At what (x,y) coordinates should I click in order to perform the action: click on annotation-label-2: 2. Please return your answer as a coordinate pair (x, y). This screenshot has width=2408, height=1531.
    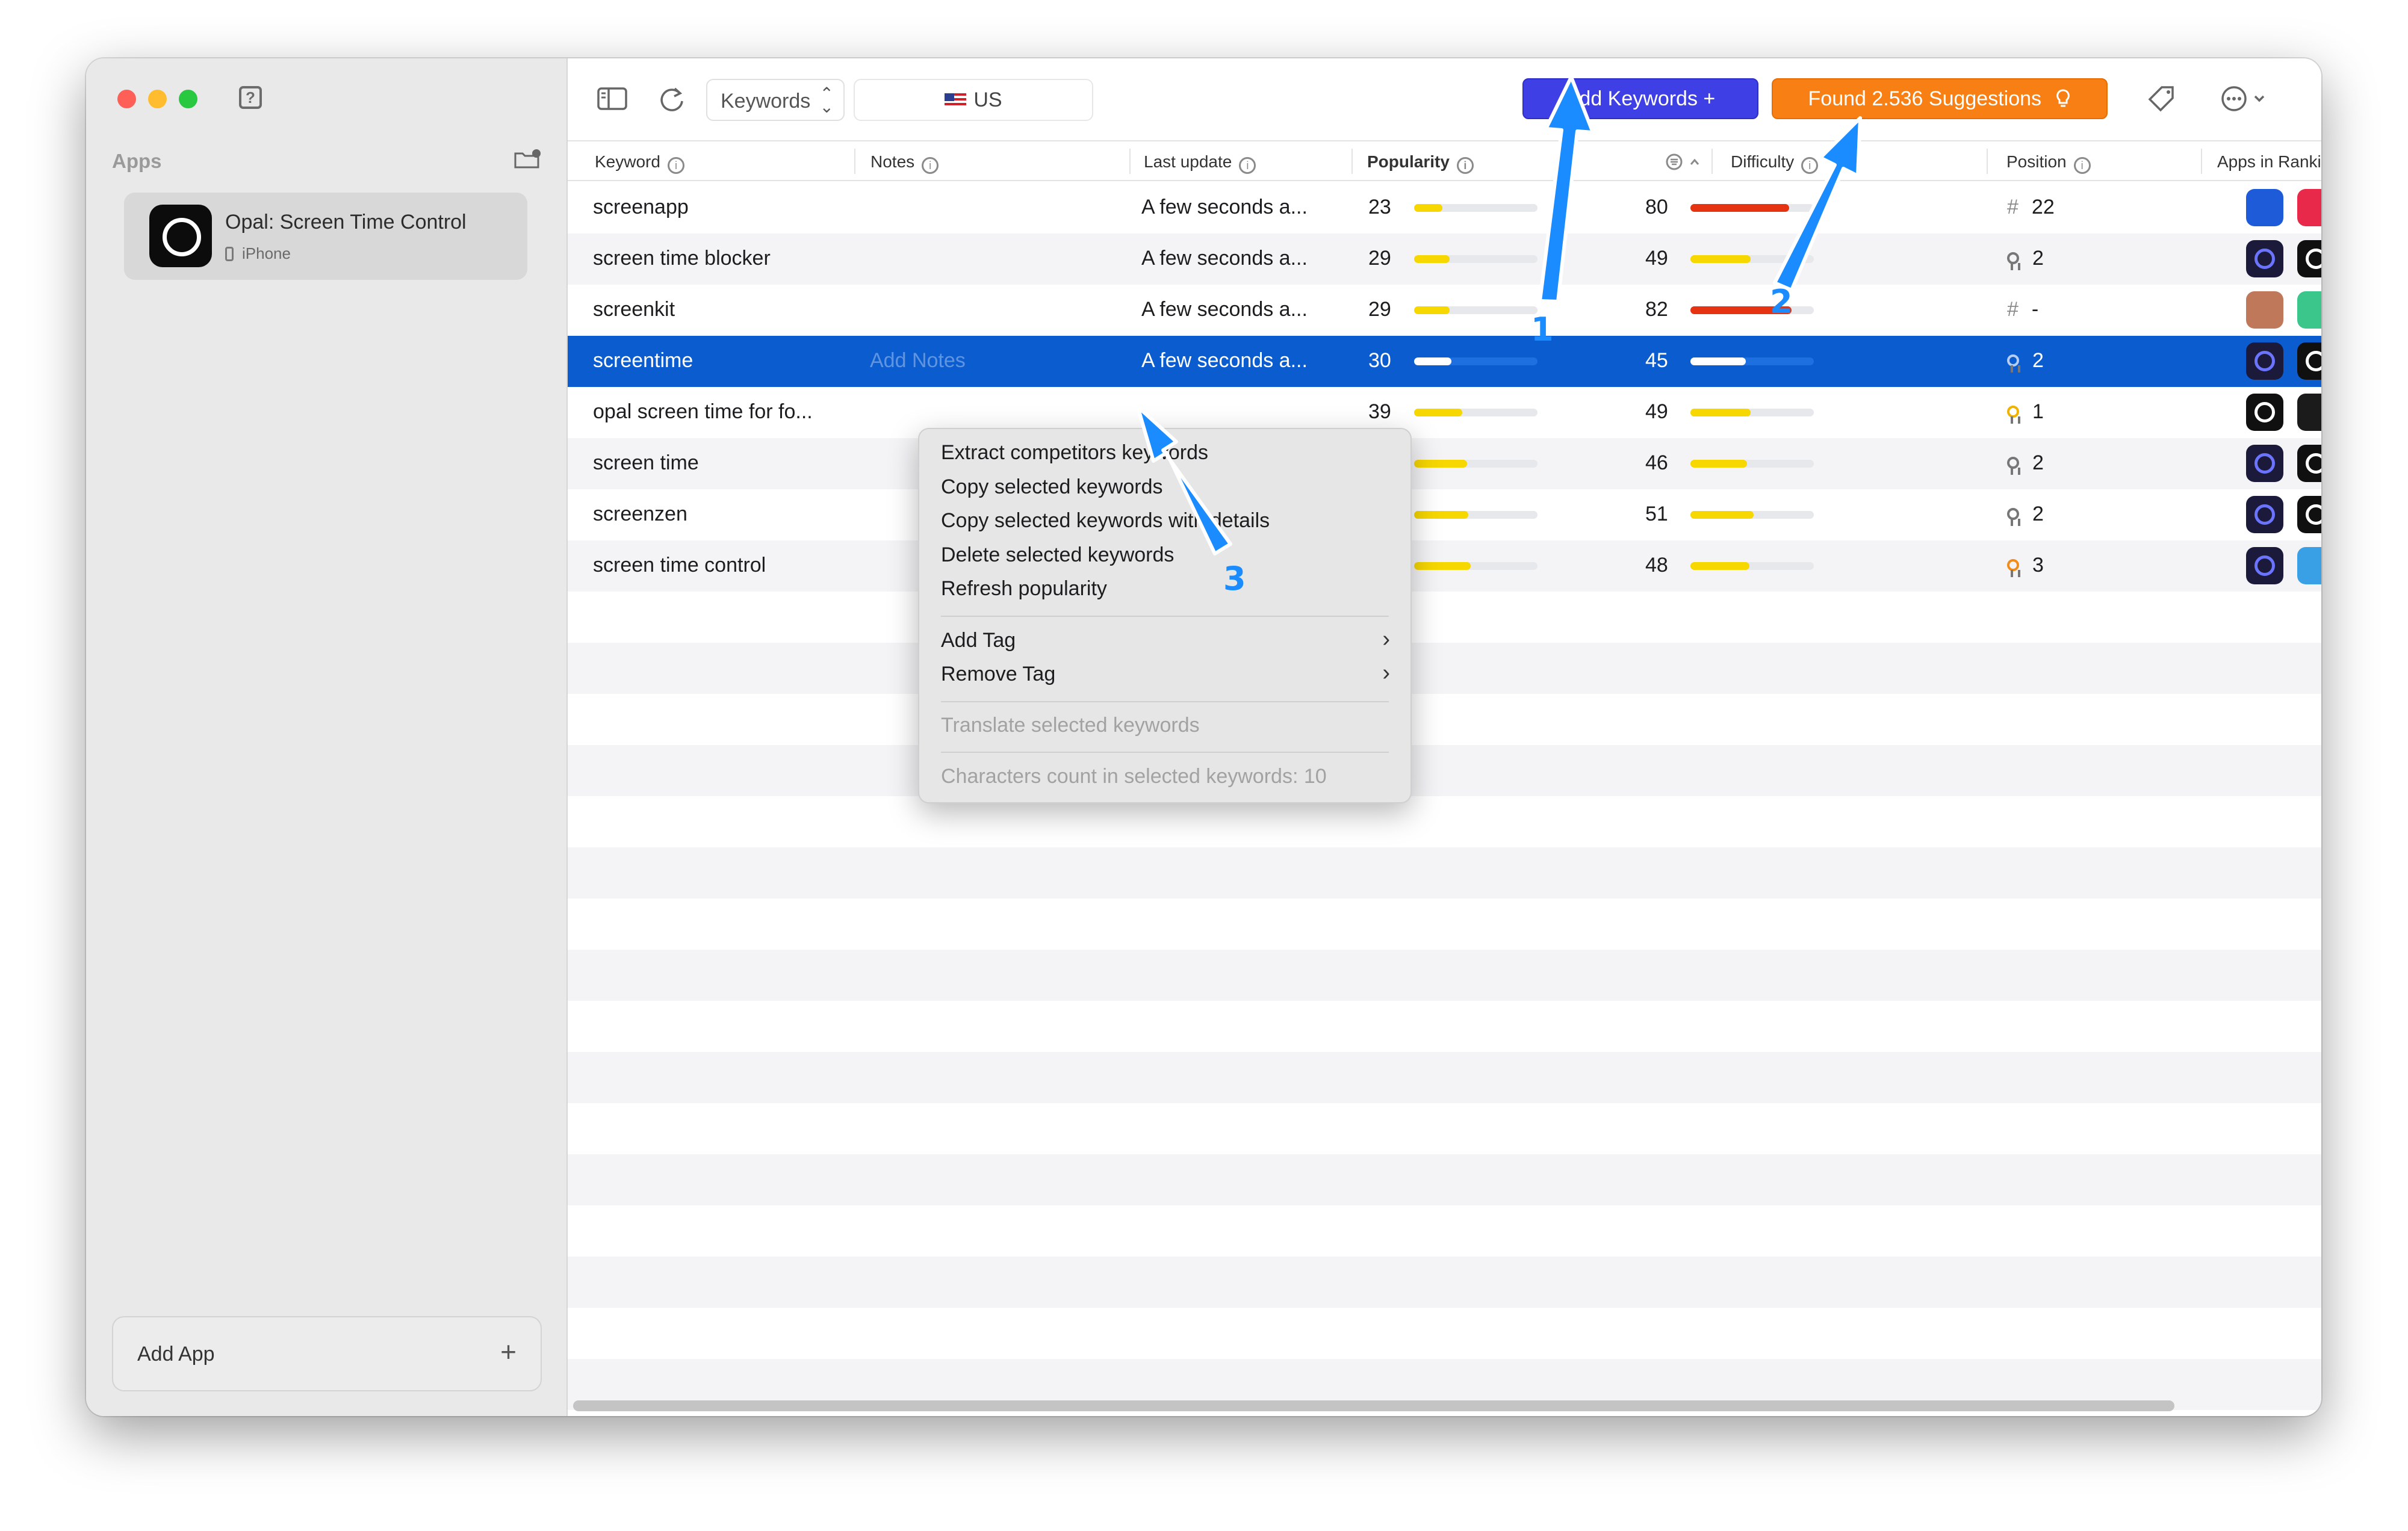
    Looking at the image, I should click on (1781, 302).